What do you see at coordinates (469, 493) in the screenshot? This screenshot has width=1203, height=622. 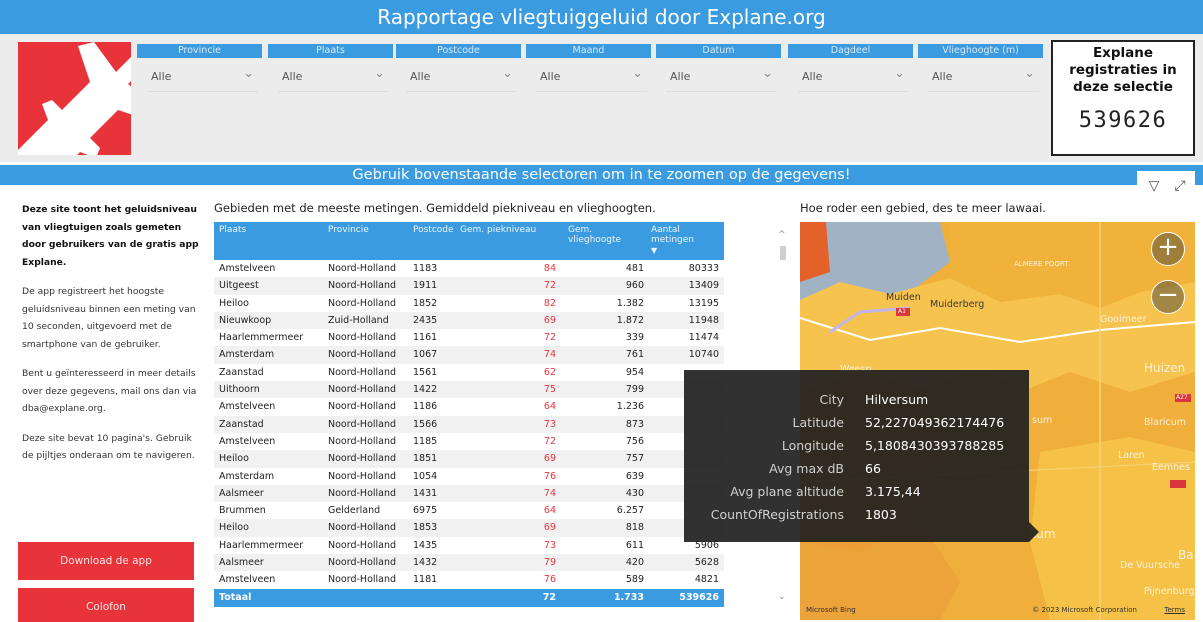 I see `table-row: Aalsmeer Noord-Holland 1431 74 430` at bounding box center [469, 493].